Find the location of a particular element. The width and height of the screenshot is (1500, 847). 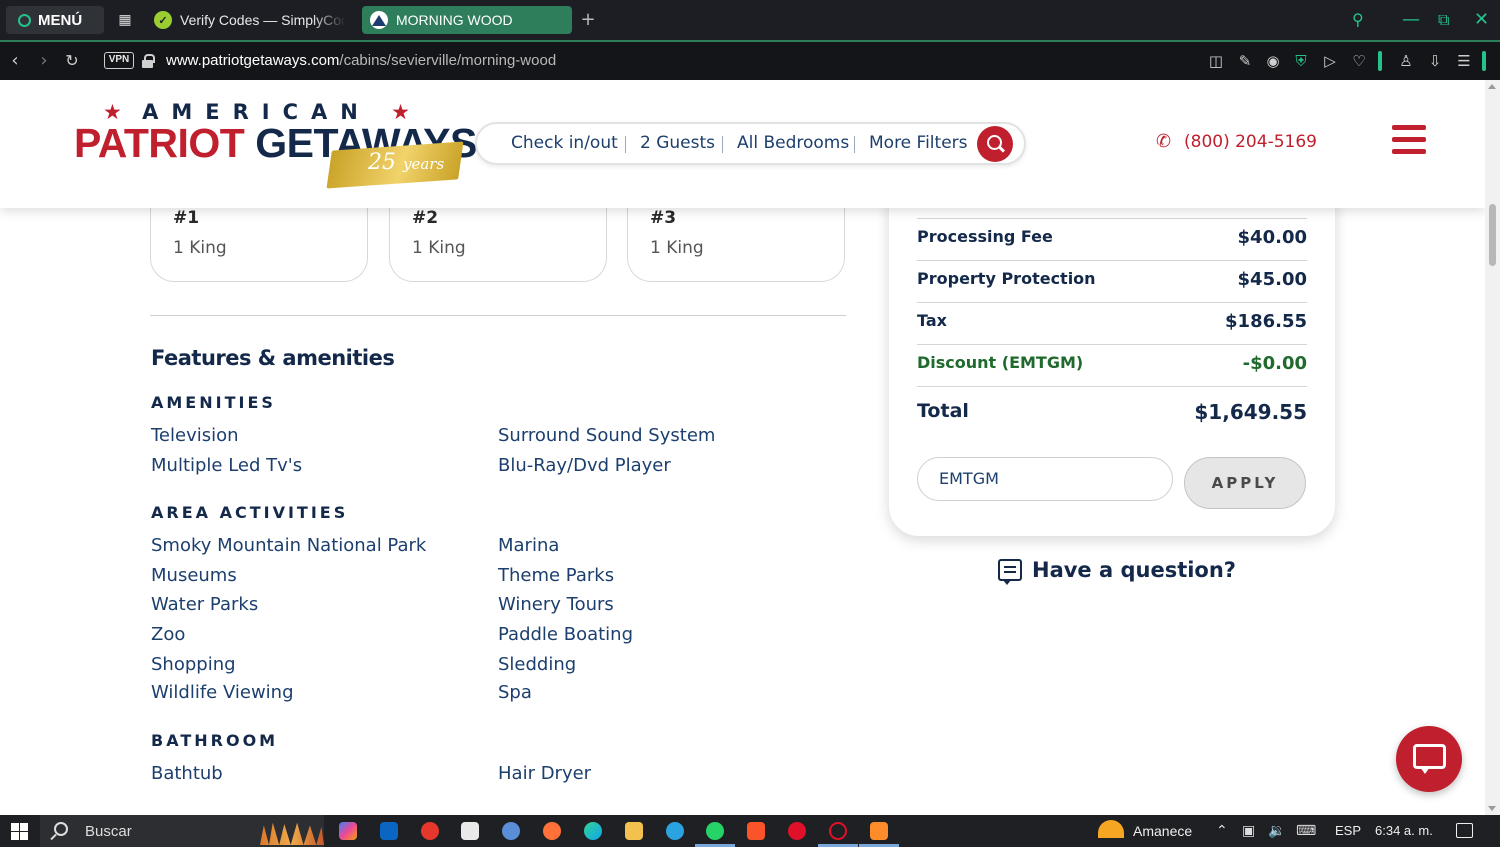

price-row-discount: Discount (EMTGM) -$0.00 is located at coordinates (1112, 363).